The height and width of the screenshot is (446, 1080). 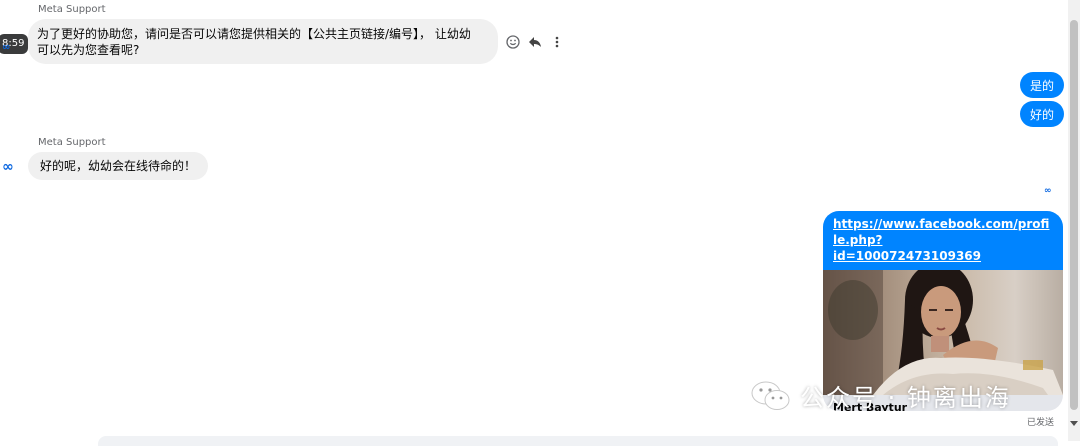 I want to click on react-emoji-icon, so click(x=513, y=42).